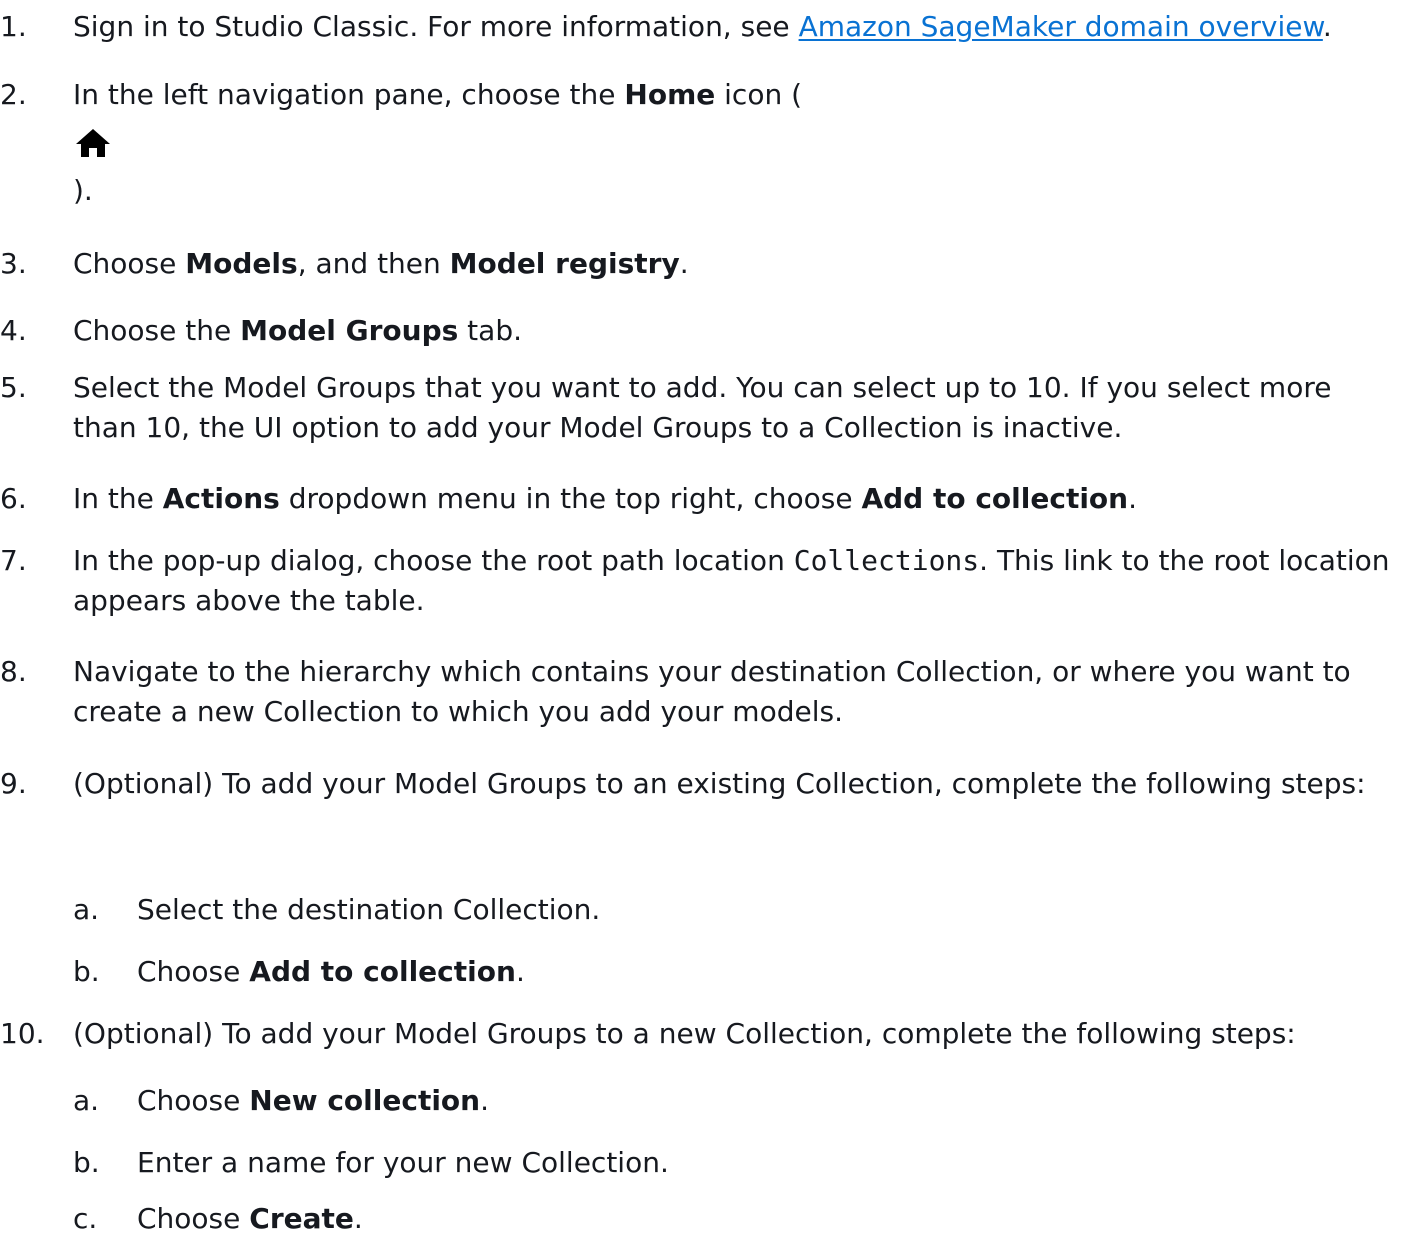 The height and width of the screenshot is (1254, 1403). Describe the element at coordinates (403, 1162) in the screenshot. I see `substep-text: Enter a name for your new Collection.` at that location.